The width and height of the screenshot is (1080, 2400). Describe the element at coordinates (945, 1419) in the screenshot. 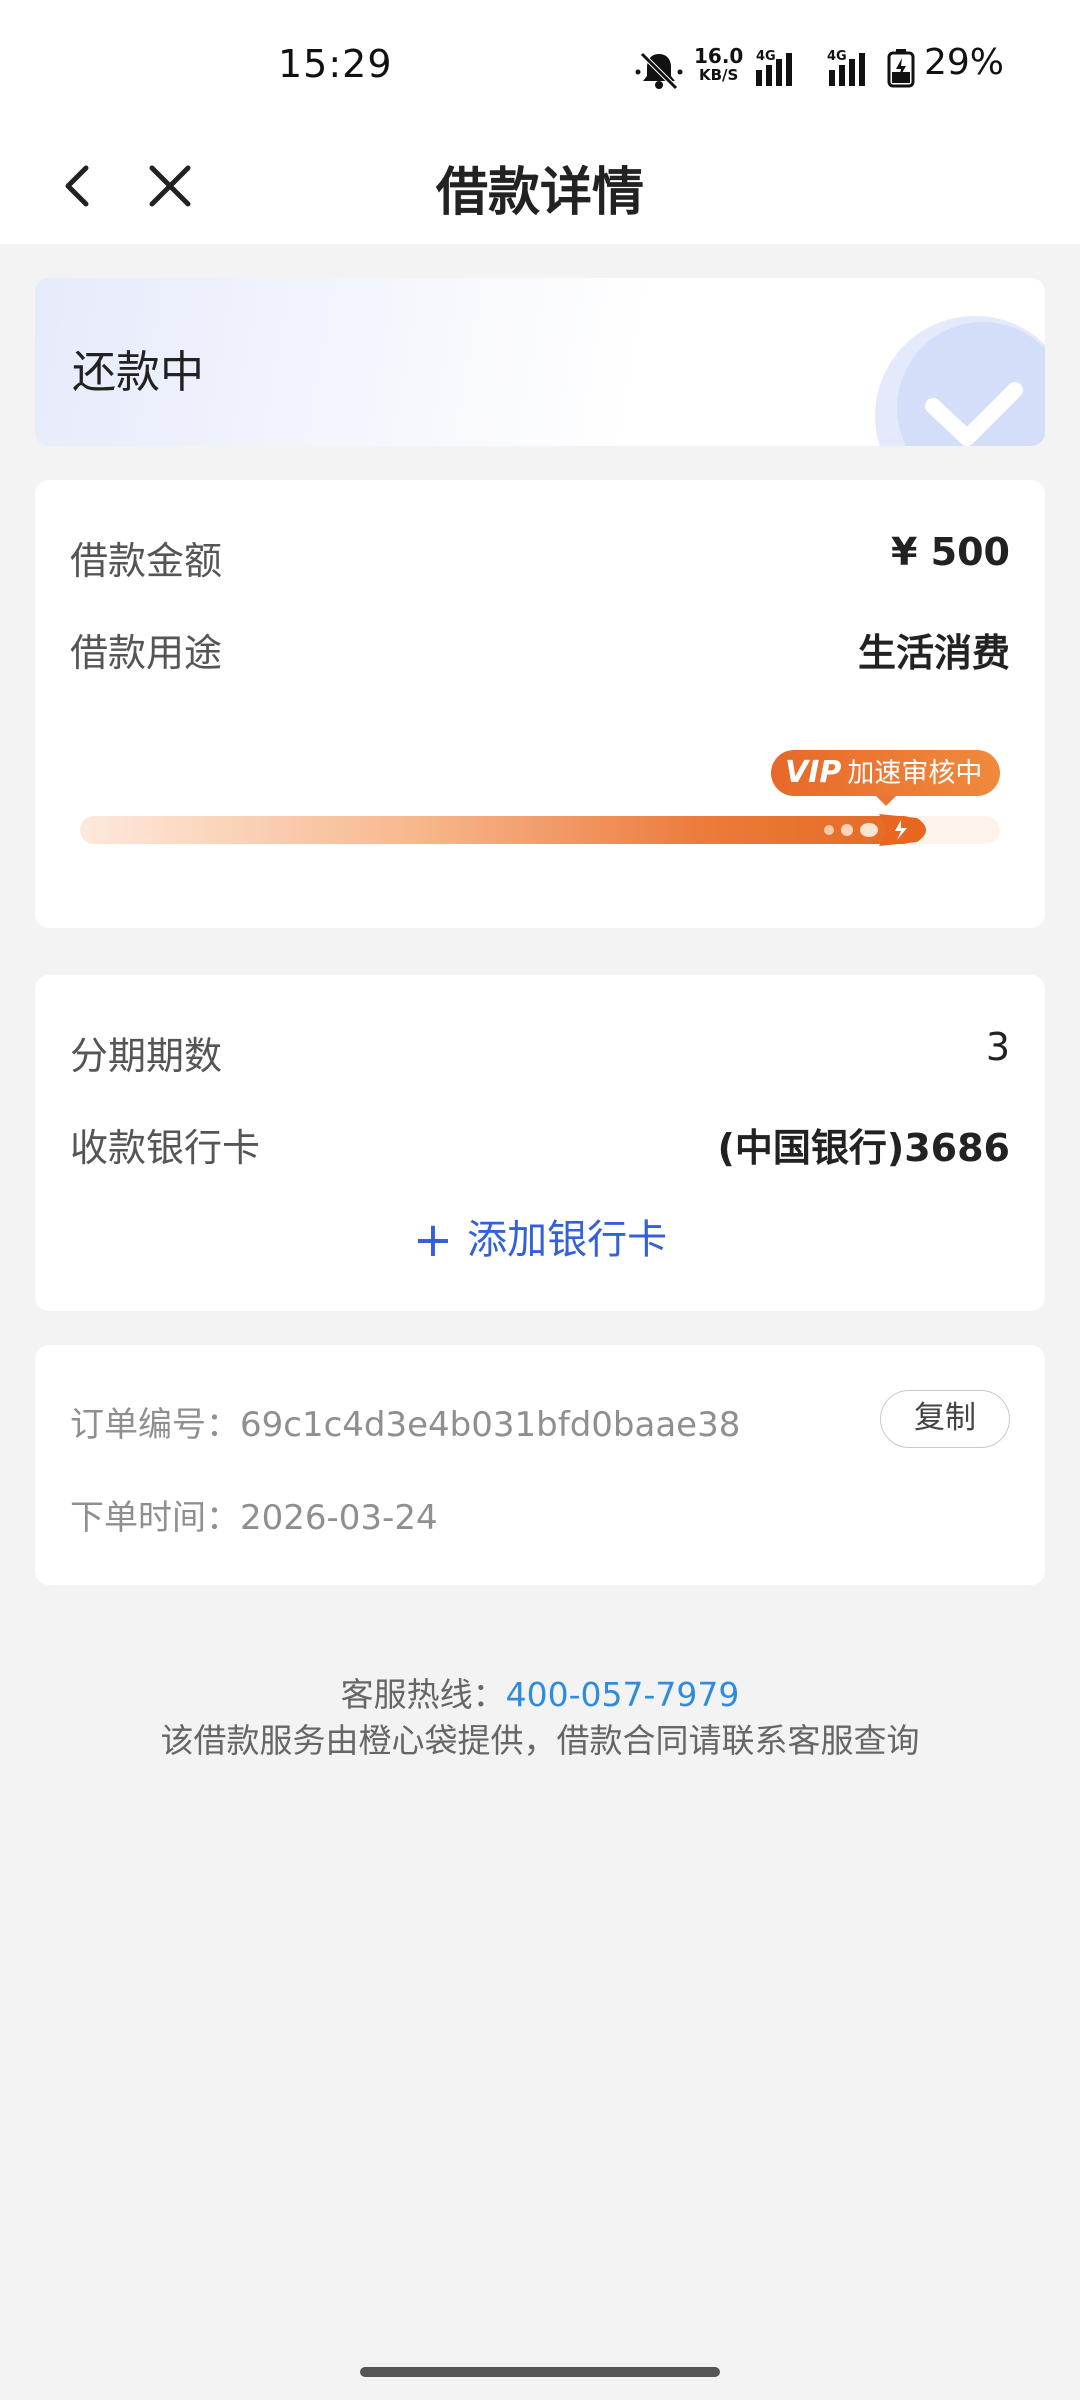

I see `copy-button: 复制` at that location.